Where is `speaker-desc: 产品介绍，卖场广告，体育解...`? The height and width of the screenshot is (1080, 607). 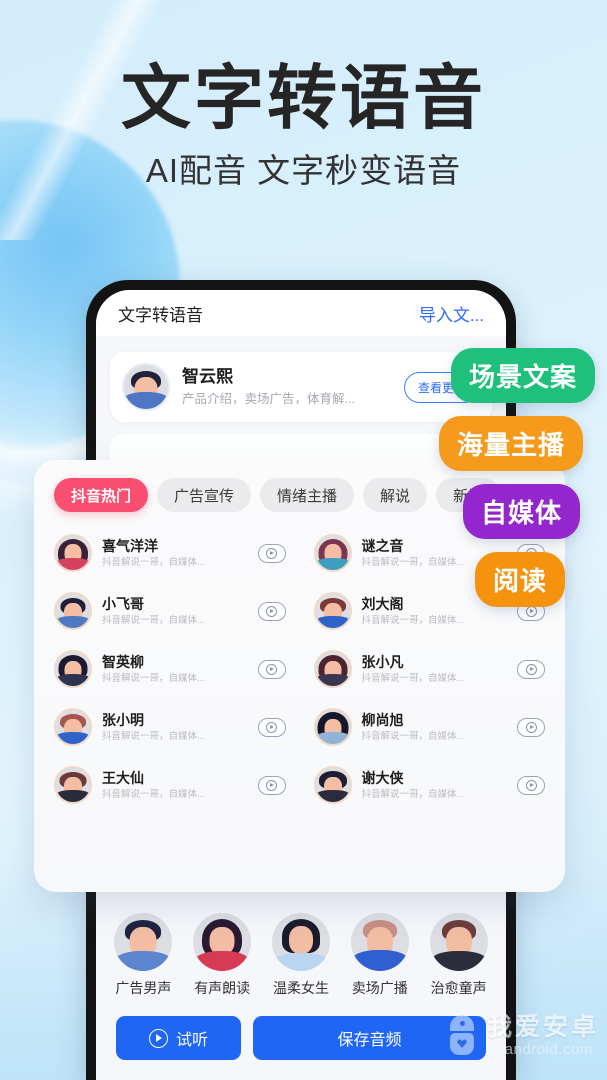 speaker-desc: 产品介绍，卖场广告，体育解... is located at coordinates (268, 399).